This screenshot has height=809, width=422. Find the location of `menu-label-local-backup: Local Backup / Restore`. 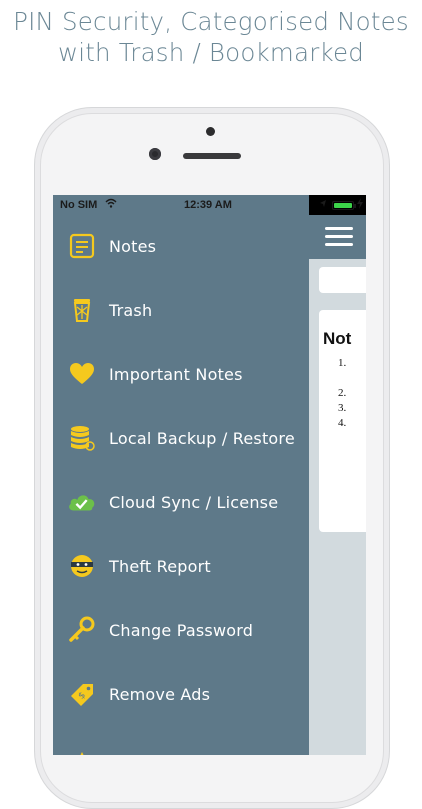

menu-label-local-backup: Local Backup / Restore is located at coordinates (202, 438).